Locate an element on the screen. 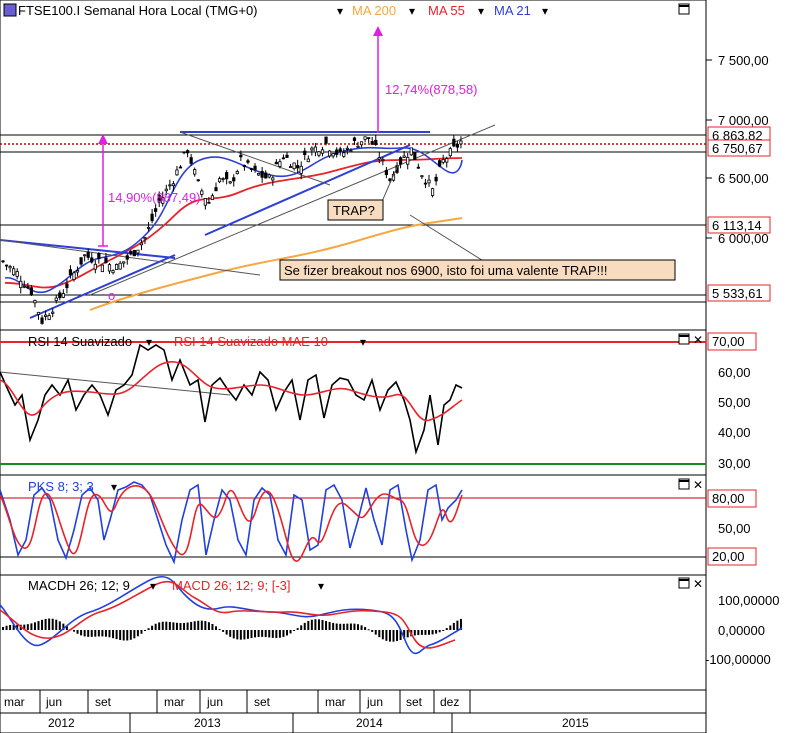 The image size is (803, 733). ma200-dropdown-icon: ▾ is located at coordinates (412, 11).